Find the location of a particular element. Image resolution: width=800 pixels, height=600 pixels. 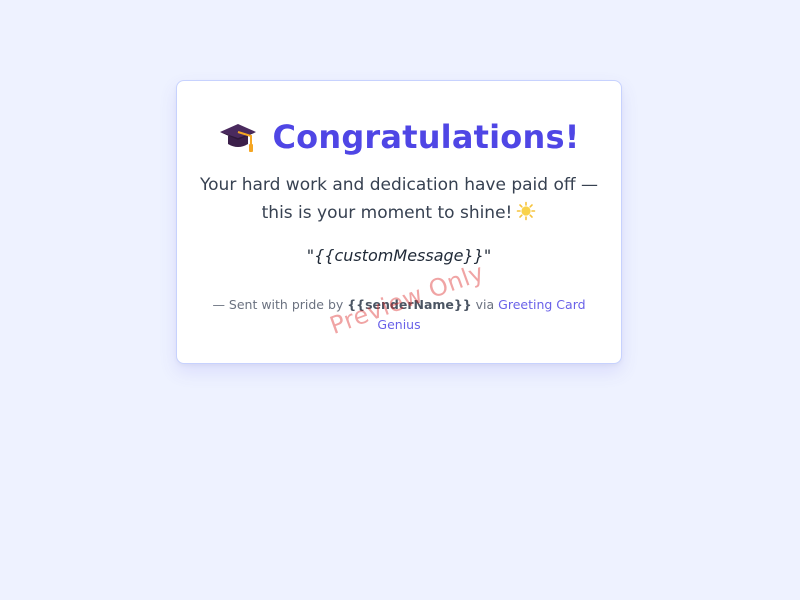

sun-icon is located at coordinates (526, 211).